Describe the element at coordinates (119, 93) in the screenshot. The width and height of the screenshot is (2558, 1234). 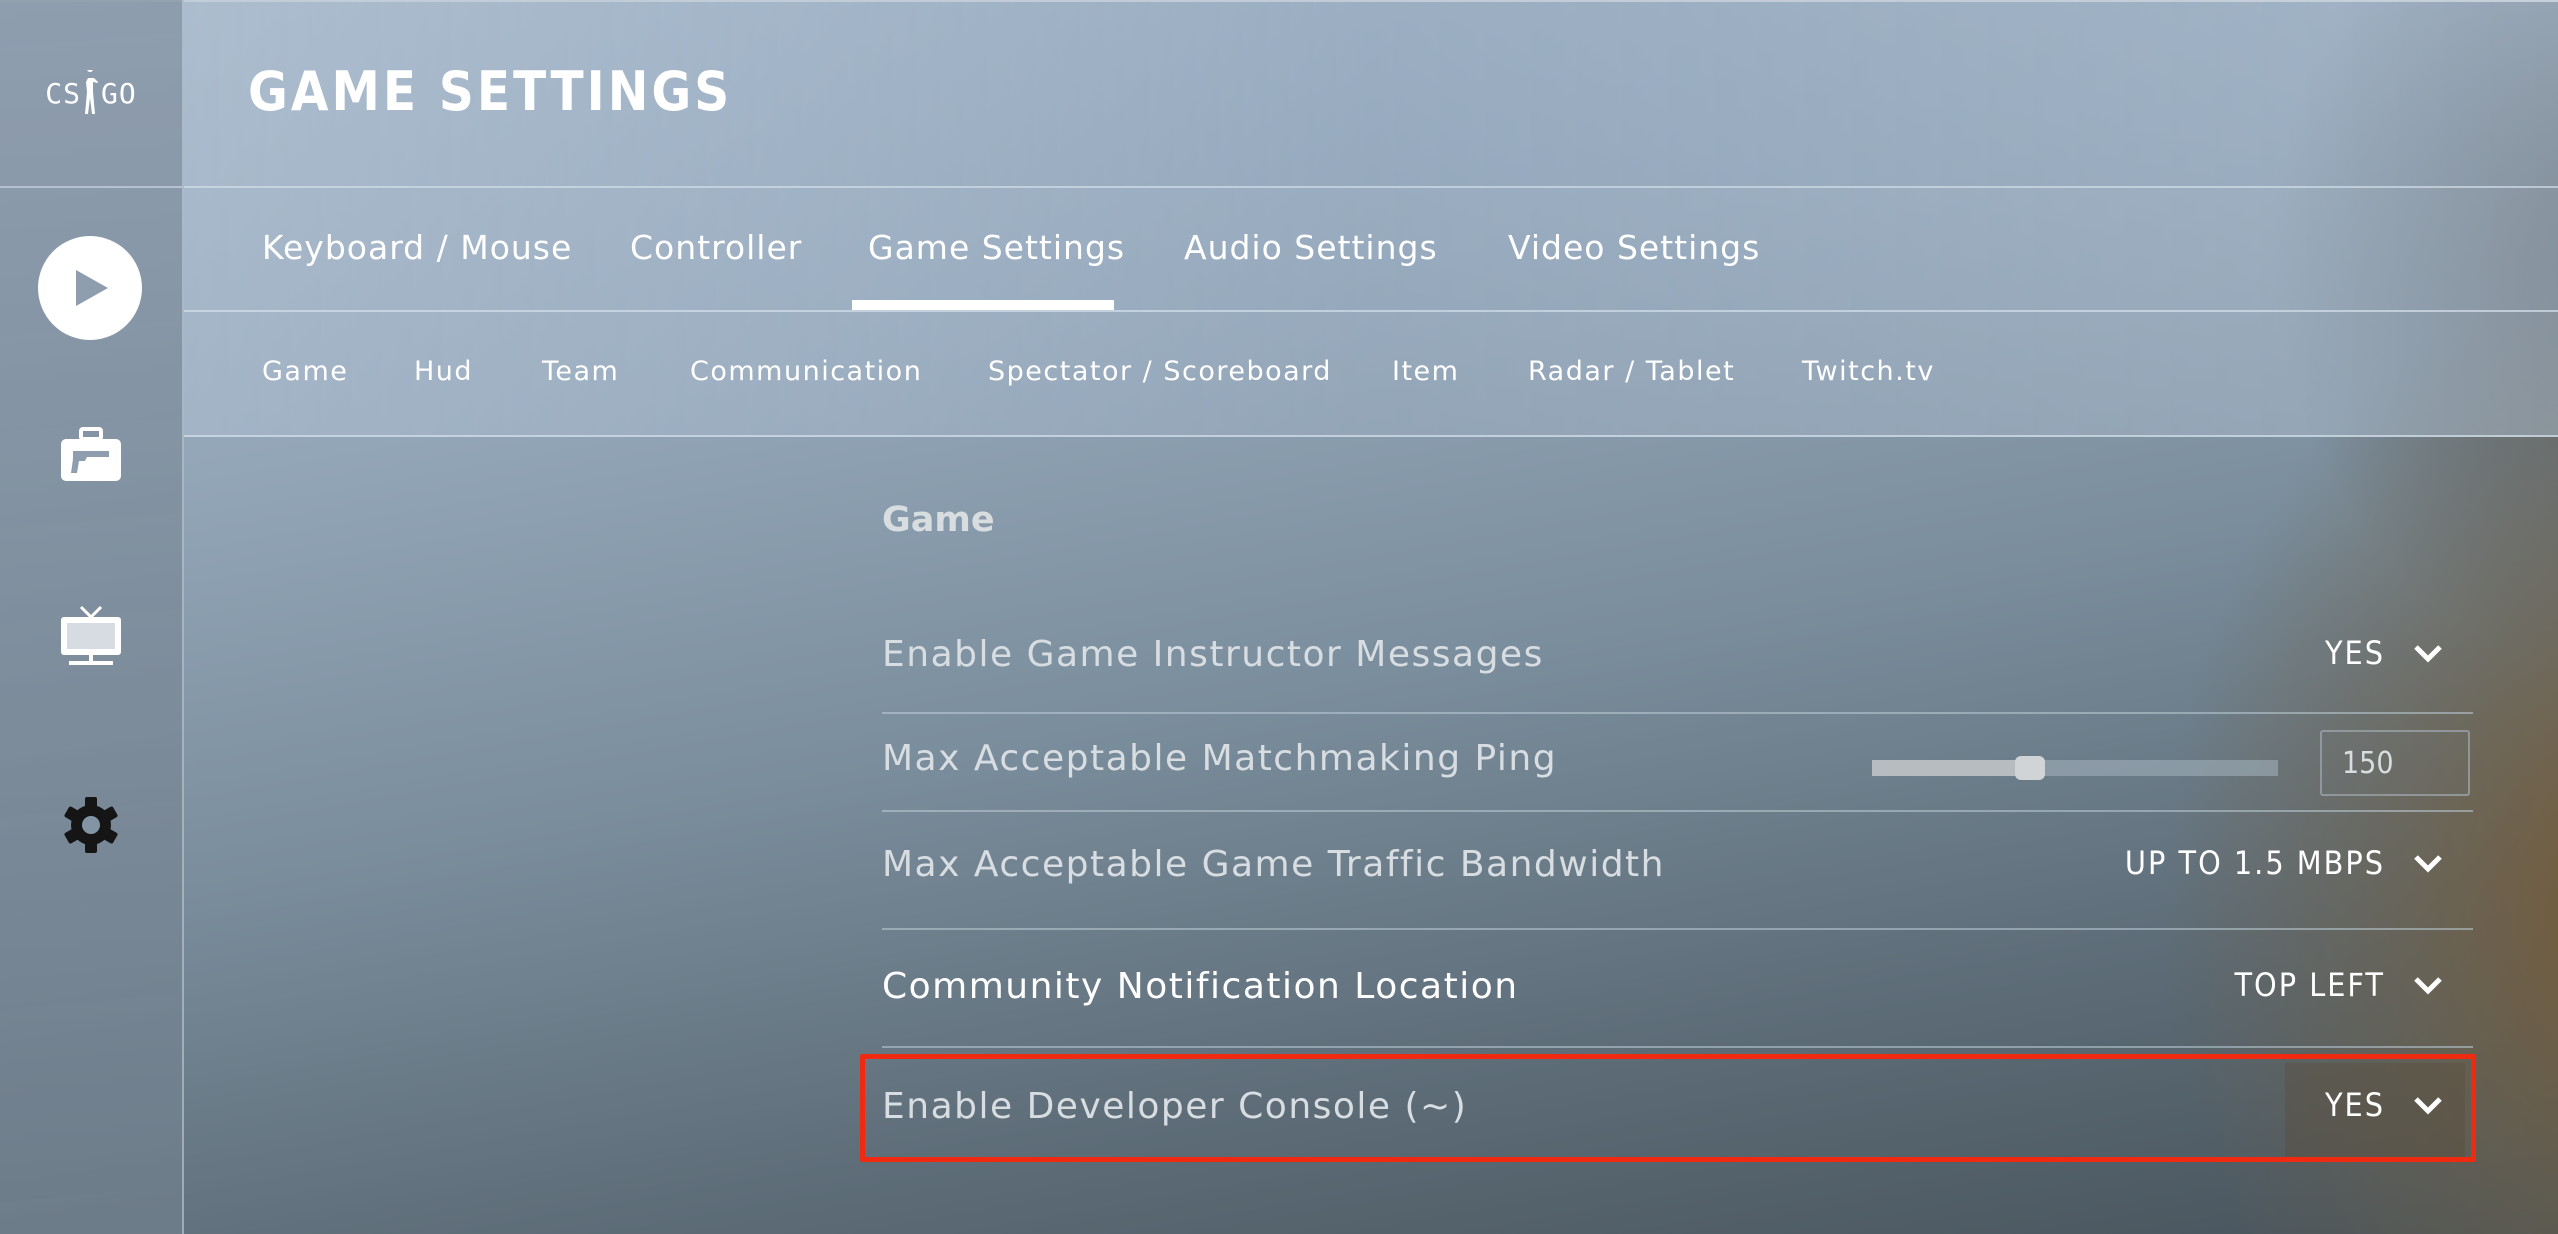
I see `logo-text-right: GO` at that location.